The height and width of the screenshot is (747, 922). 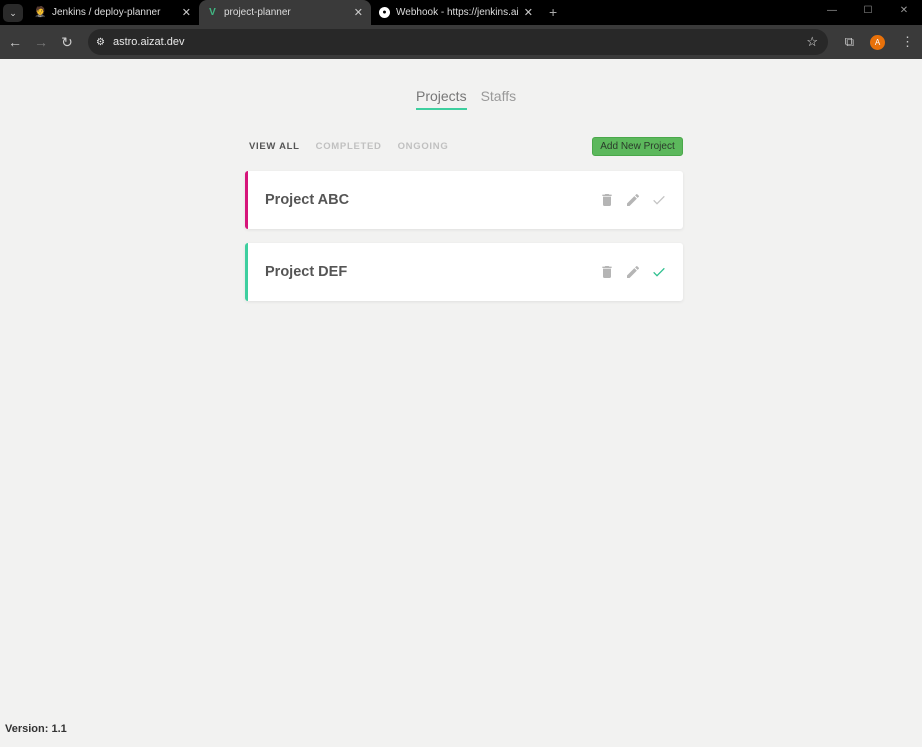 I want to click on address-bar: ⚙ astro.aizat.dev ☆, so click(x=458, y=42).